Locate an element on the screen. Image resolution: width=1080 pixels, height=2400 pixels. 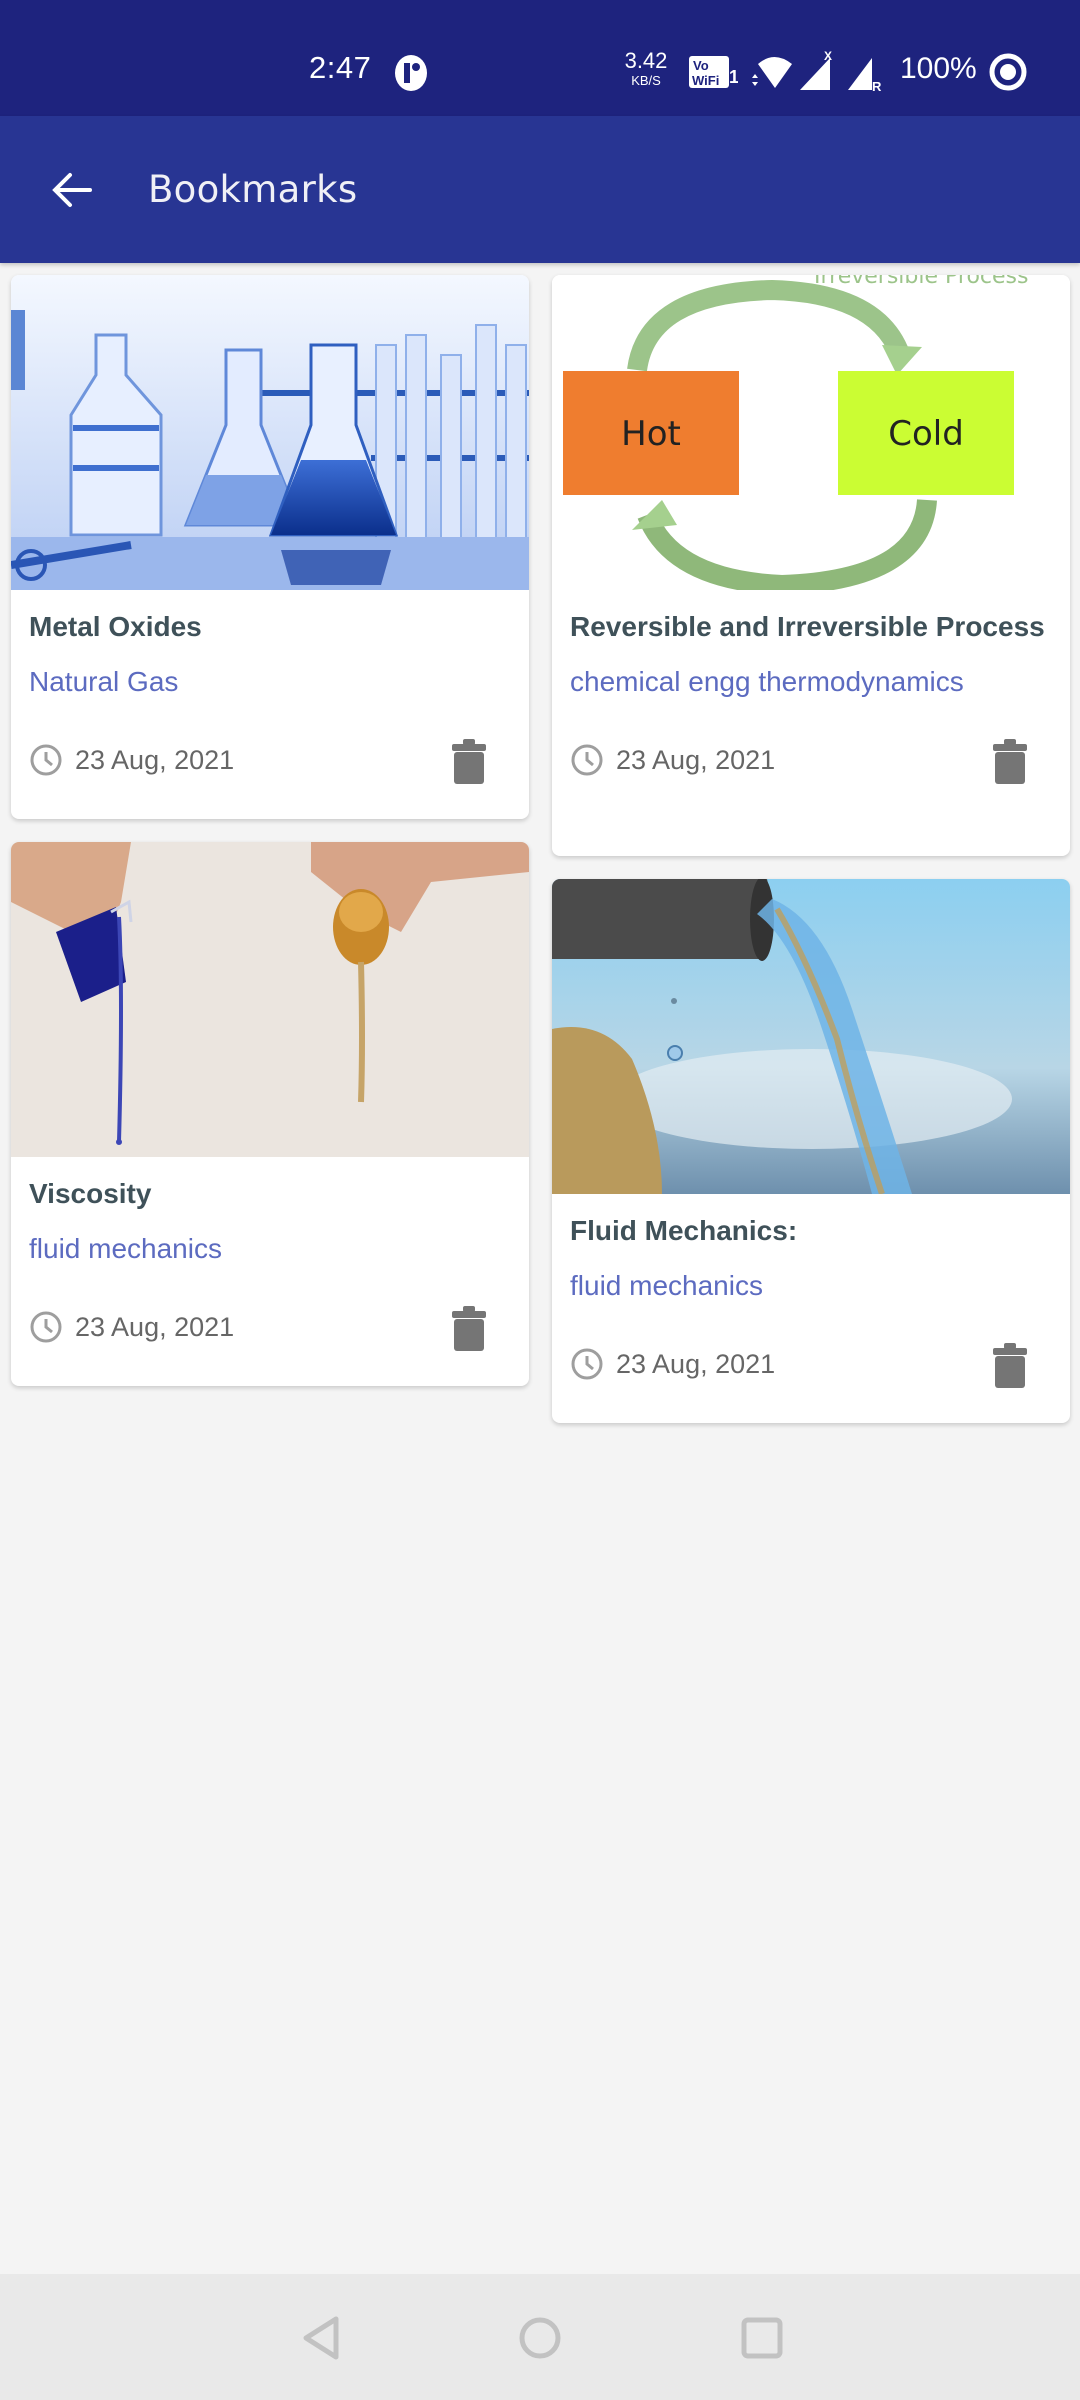
status-bar: 2:47 3.42 KB/S Vo WiFi 1 X R 100% is located at coordinates (540, 58).